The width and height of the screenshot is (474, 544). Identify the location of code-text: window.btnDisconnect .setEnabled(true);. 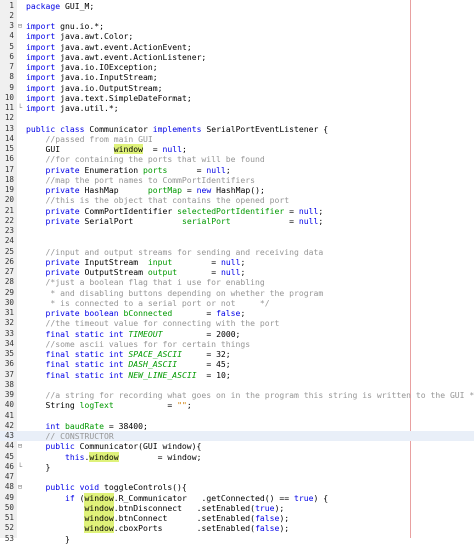
(155, 507).